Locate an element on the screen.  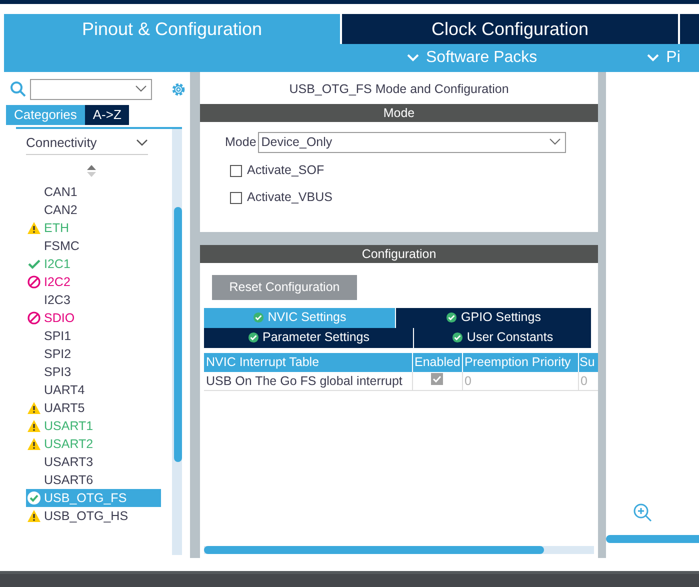
checkbox-label: Activate_VBUS is located at coordinates (289, 198).